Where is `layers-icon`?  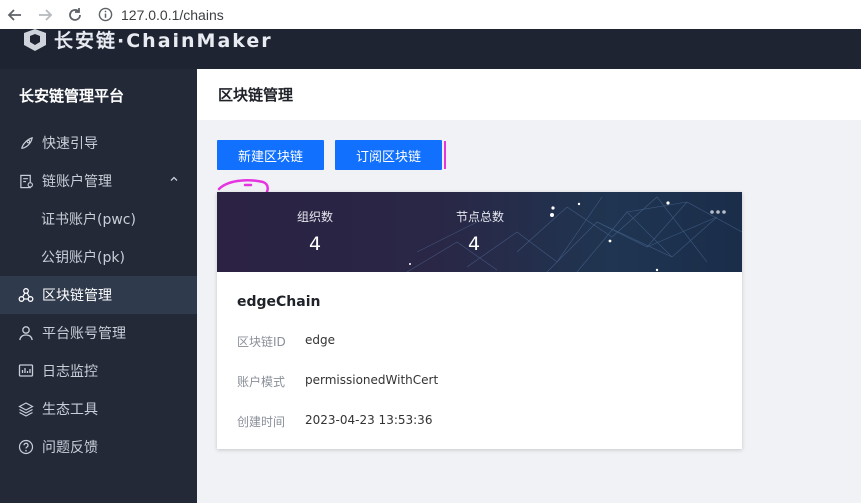
layers-icon is located at coordinates (26, 409).